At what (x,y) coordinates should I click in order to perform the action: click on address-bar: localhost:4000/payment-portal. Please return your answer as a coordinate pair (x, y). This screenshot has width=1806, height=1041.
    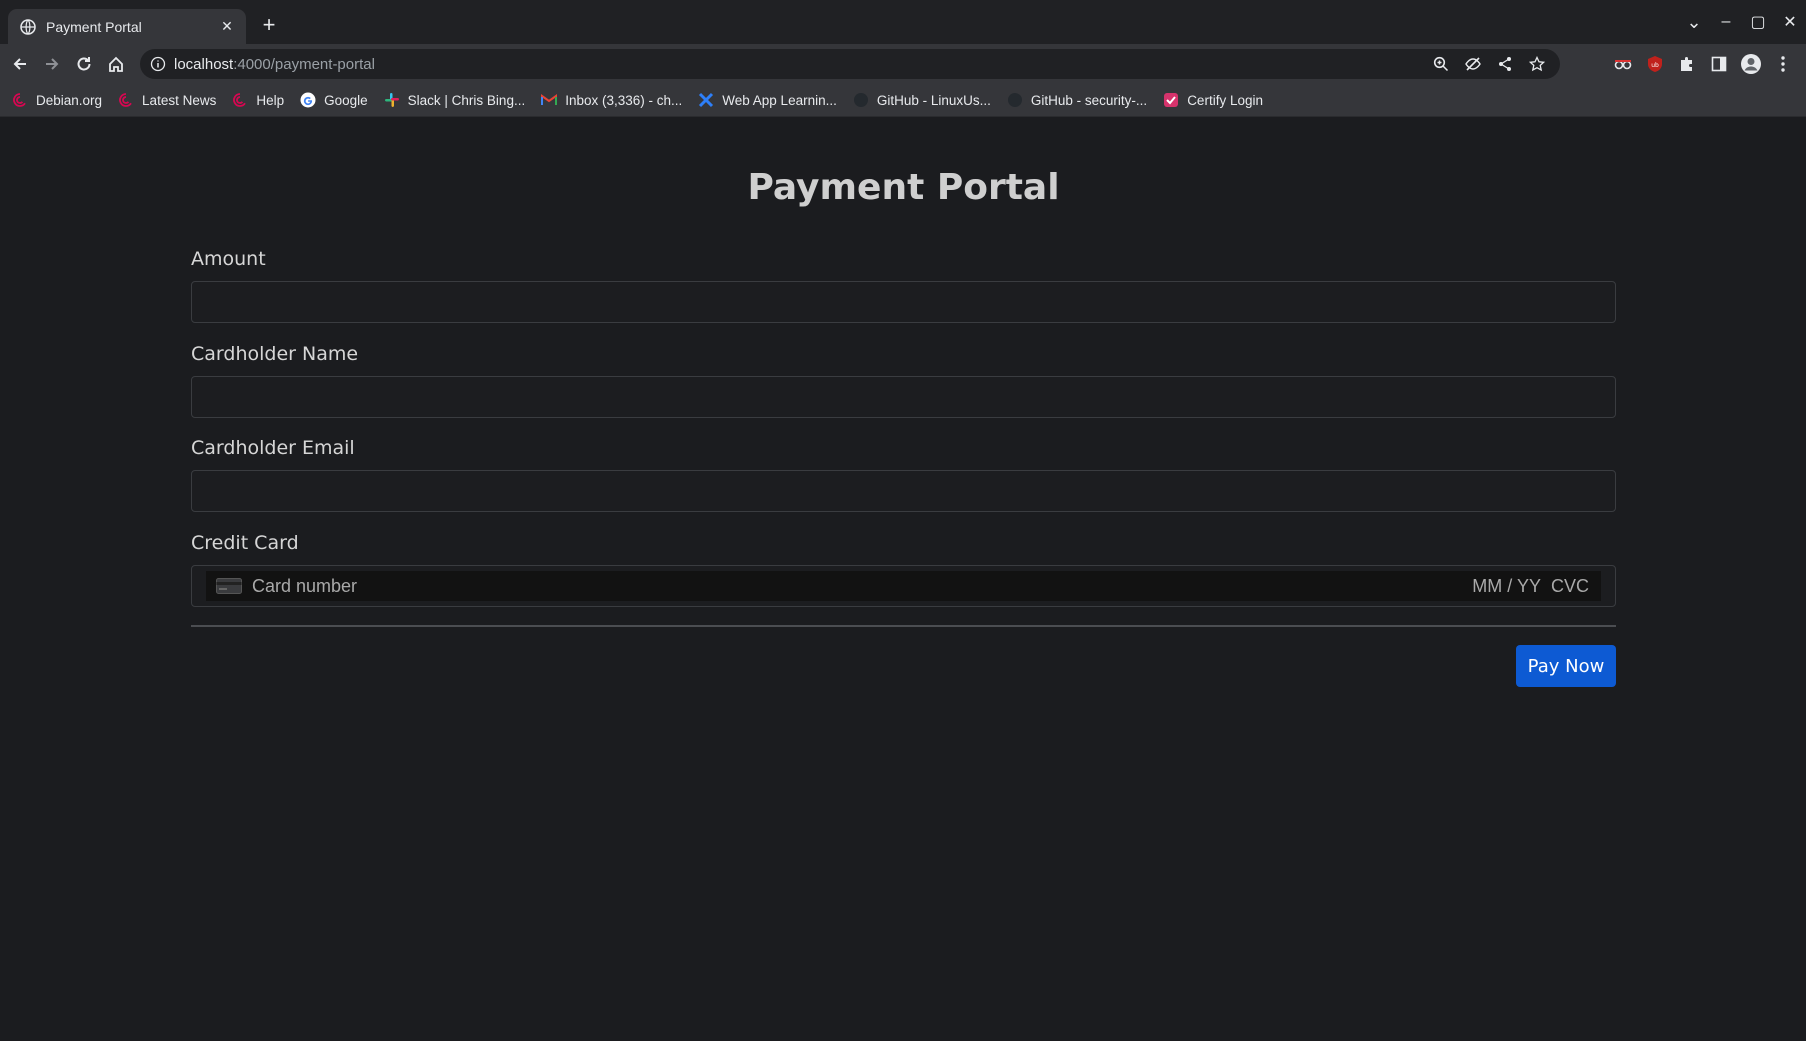
    Looking at the image, I should click on (850, 64).